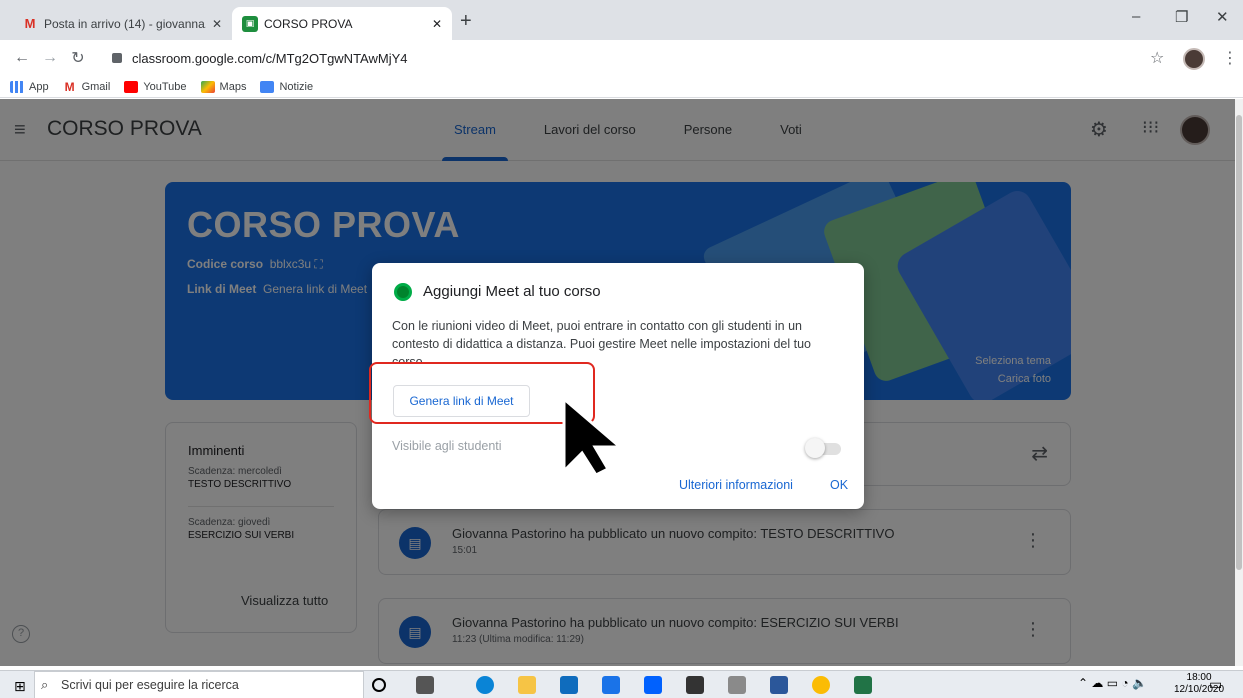 Image resolution: width=1243 pixels, height=698 pixels. What do you see at coordinates (779, 685) in the screenshot?
I see `word-icon` at bounding box center [779, 685].